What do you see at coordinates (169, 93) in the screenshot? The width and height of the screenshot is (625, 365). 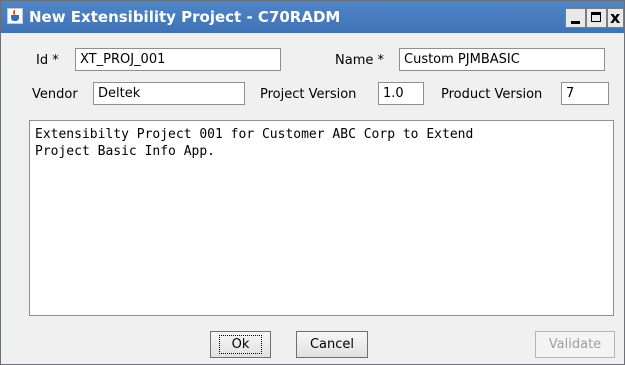 I see `vendor-field: Deltek` at bounding box center [169, 93].